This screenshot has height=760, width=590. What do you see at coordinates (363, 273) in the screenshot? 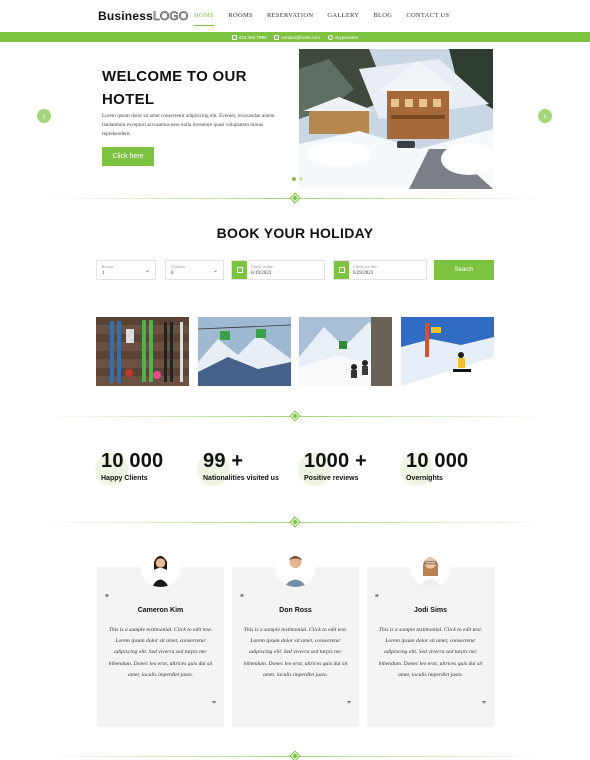
I see `checkout-value: 6/29/2023` at bounding box center [363, 273].